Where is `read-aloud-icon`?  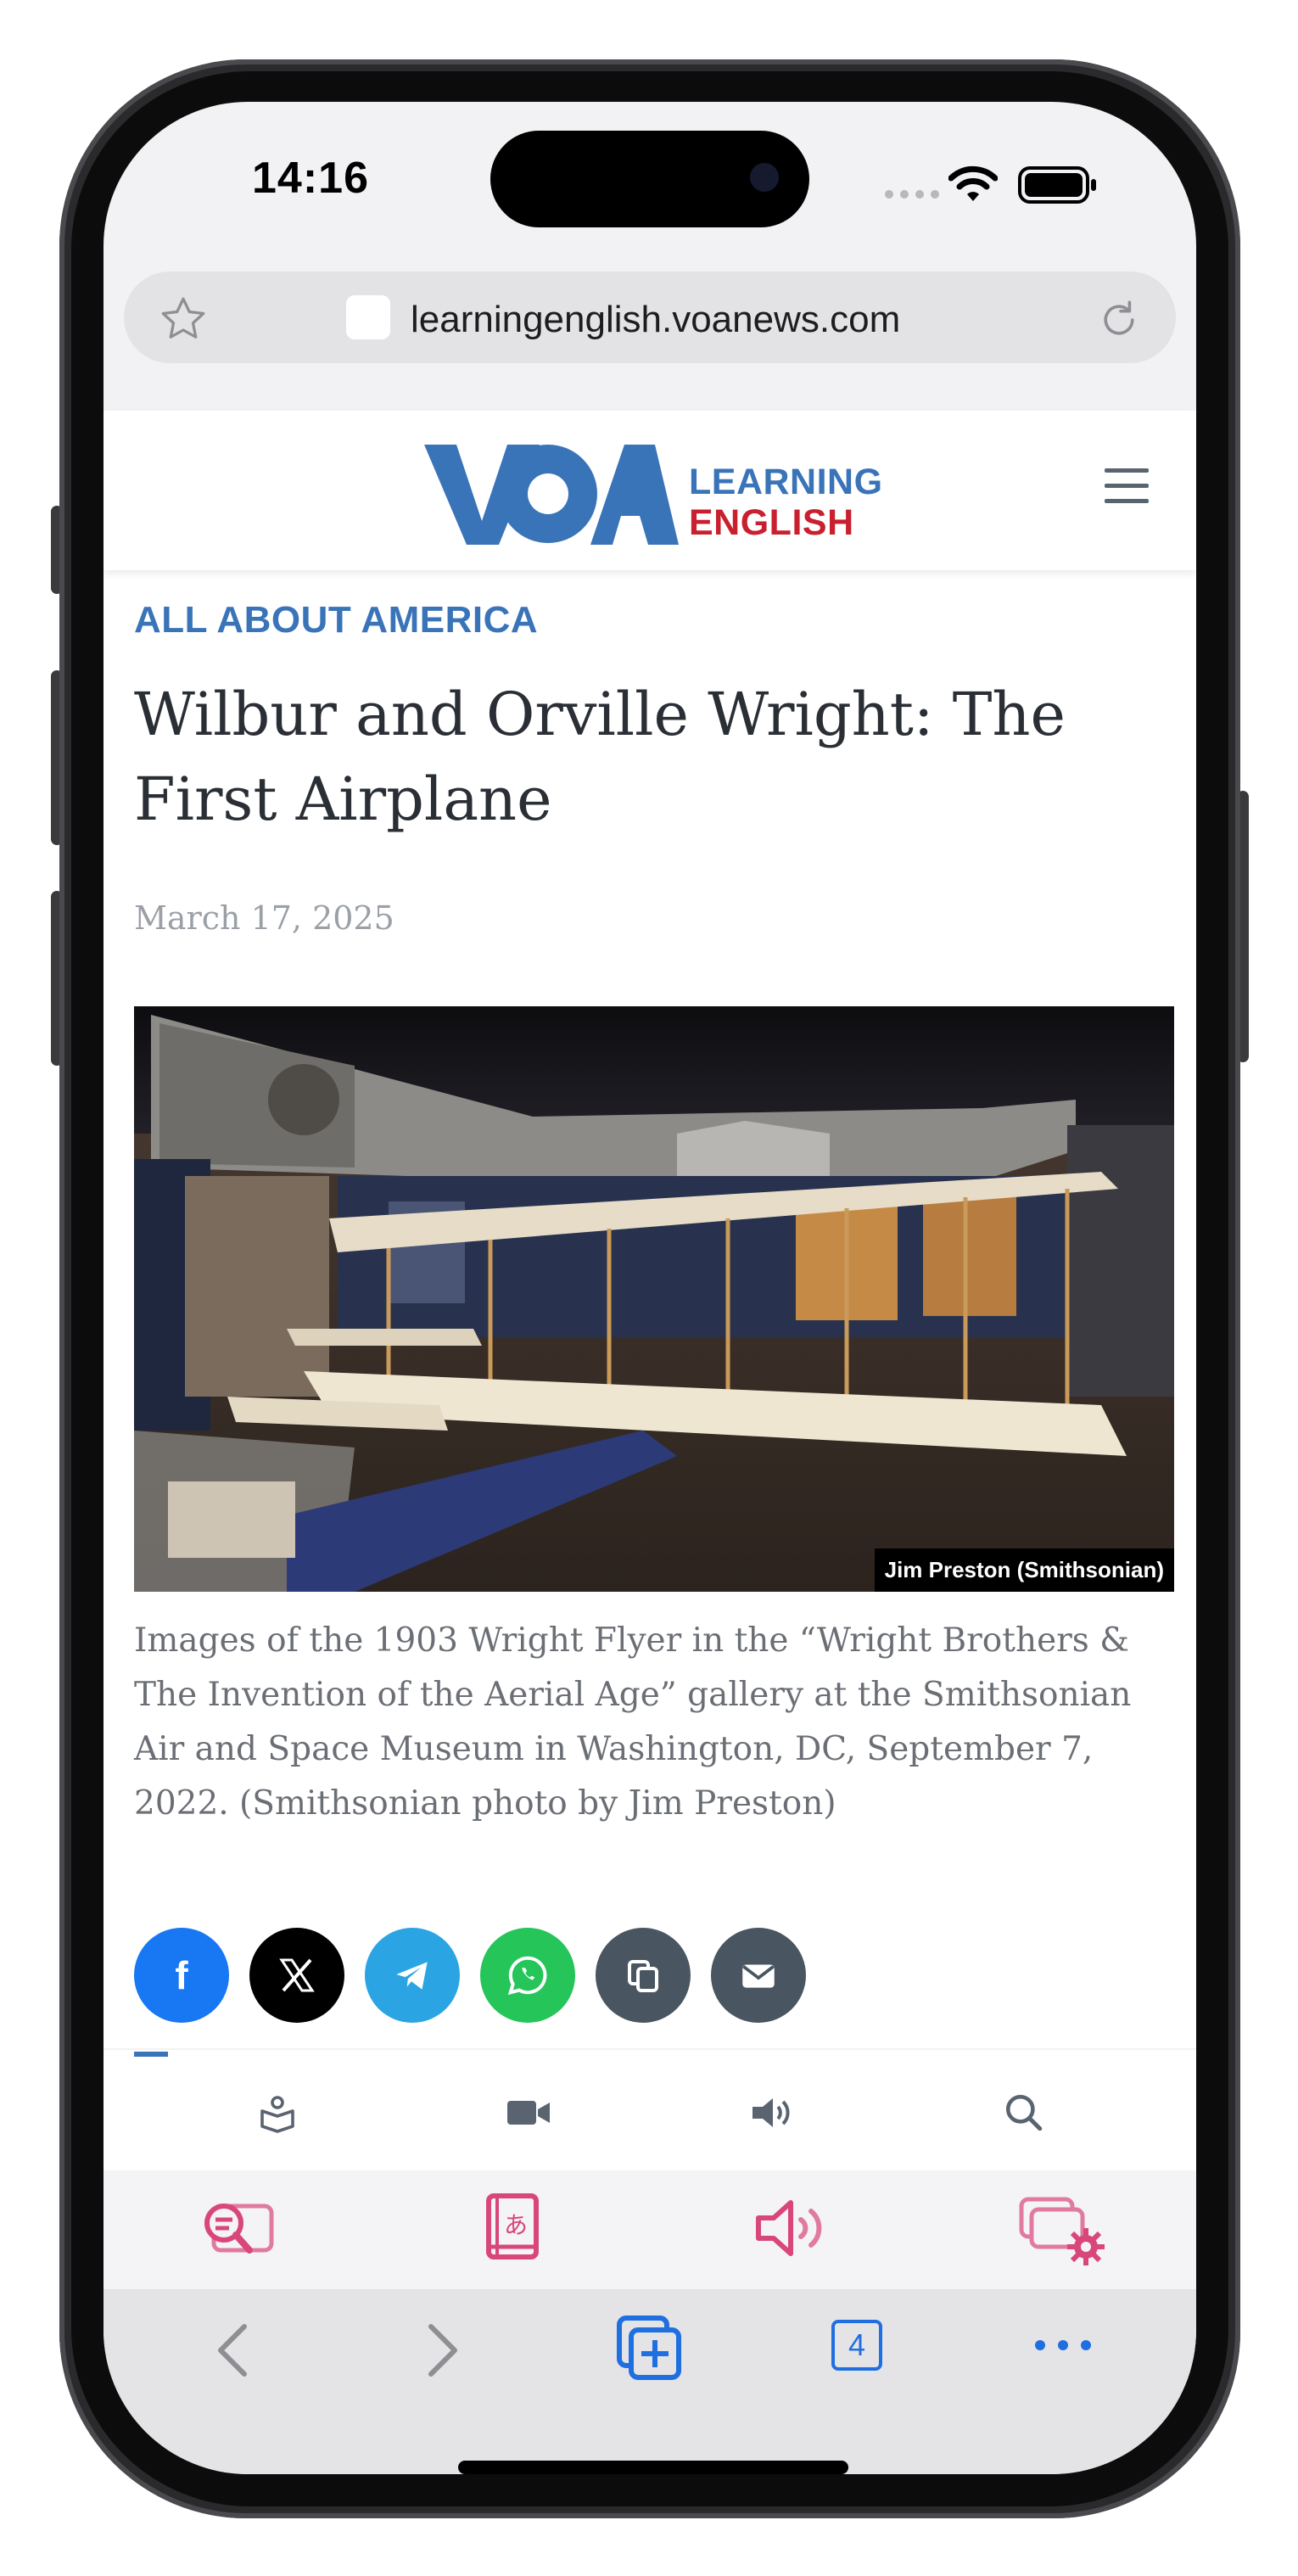 read-aloud-icon is located at coordinates (792, 2230).